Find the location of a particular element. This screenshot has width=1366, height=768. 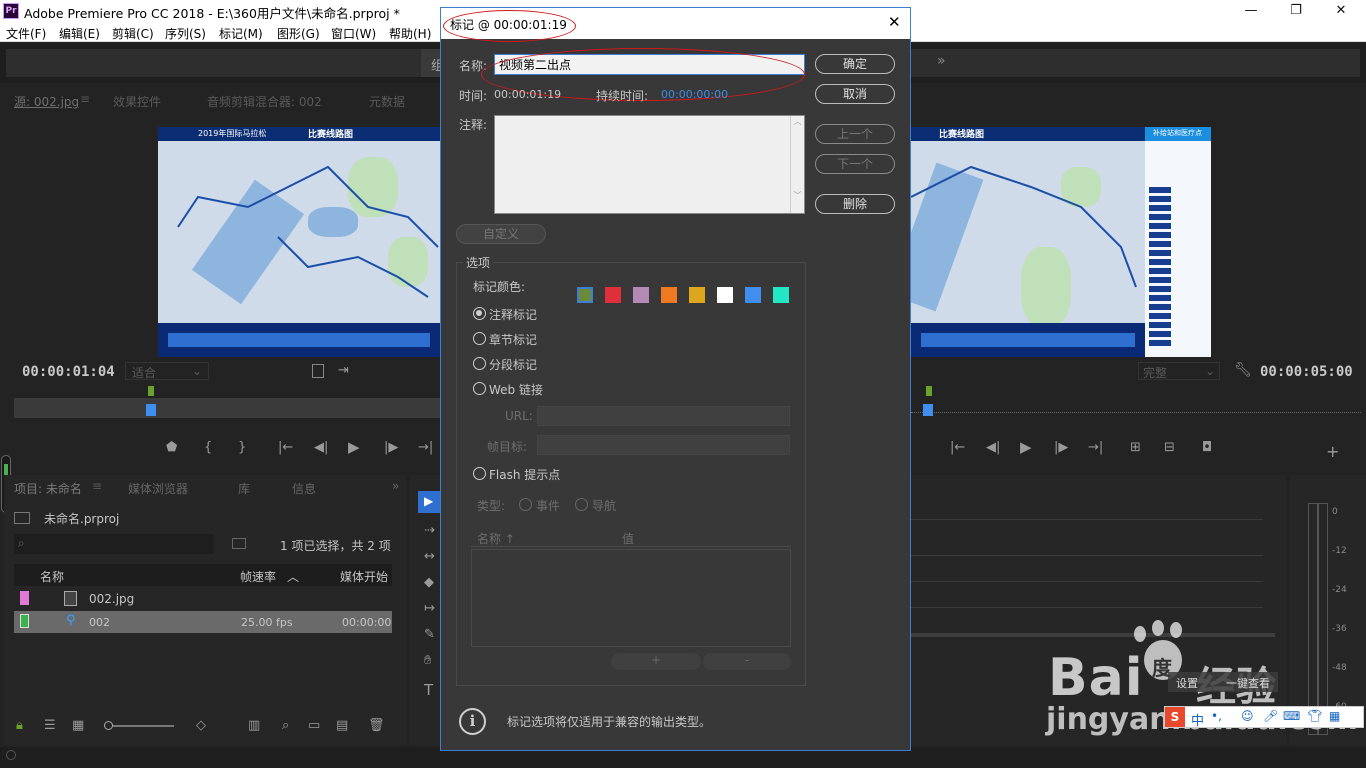

menu-marker: 标记(M) is located at coordinates (241, 33).